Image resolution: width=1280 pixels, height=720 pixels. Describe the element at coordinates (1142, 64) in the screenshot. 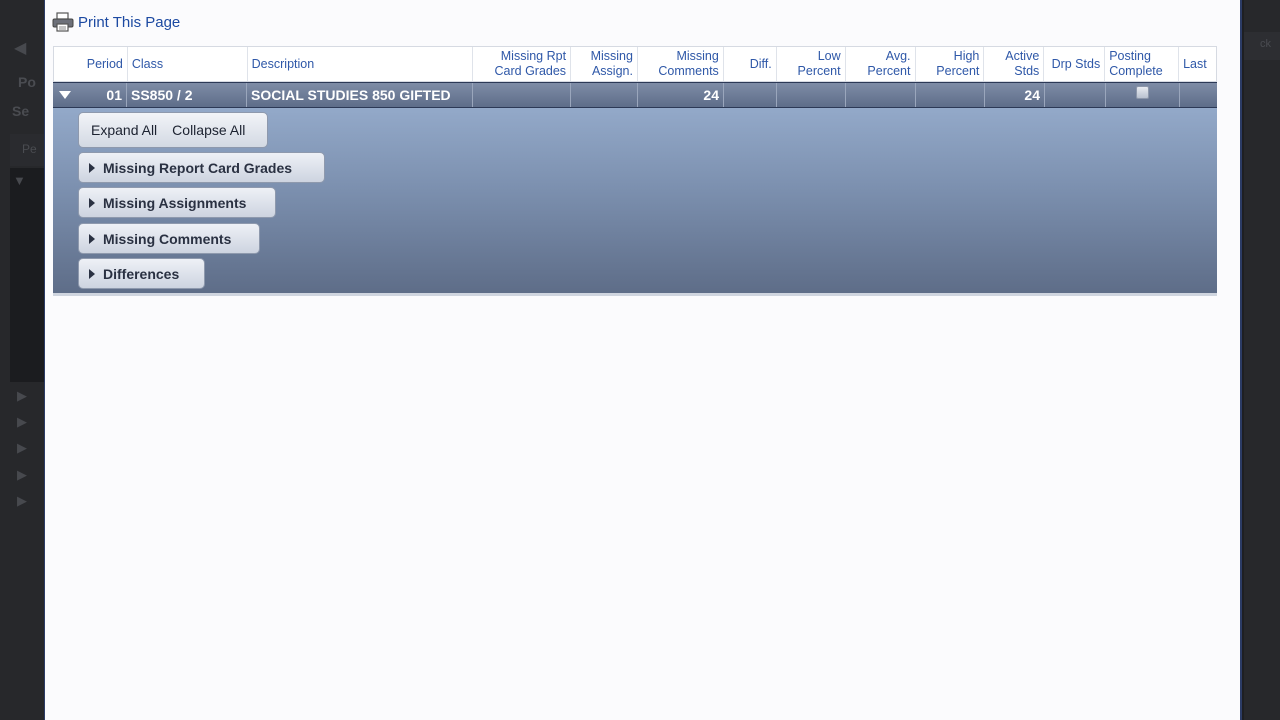

I see `column-header-posting-complete: Posting Complete` at that location.